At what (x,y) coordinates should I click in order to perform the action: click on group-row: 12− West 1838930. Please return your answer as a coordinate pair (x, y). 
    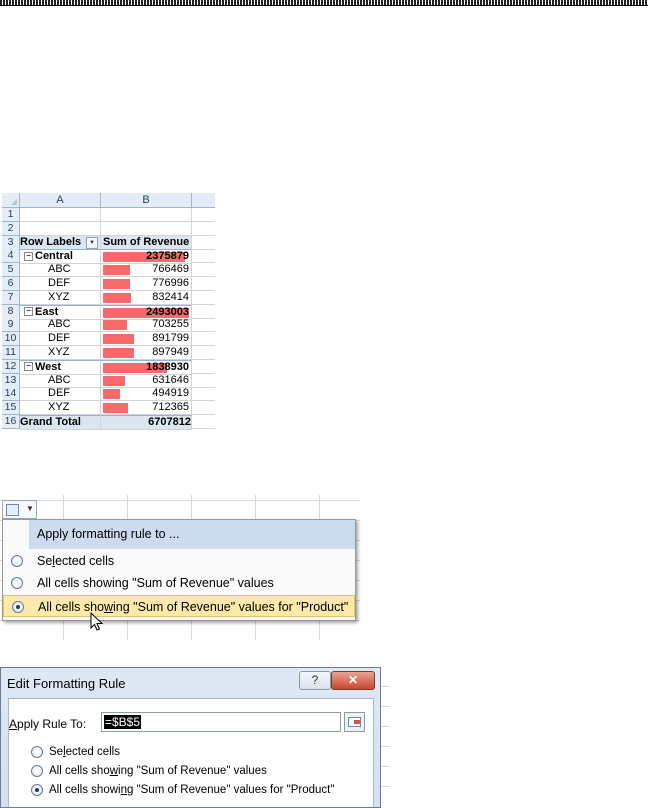
    Looking at the image, I should click on (108, 367).